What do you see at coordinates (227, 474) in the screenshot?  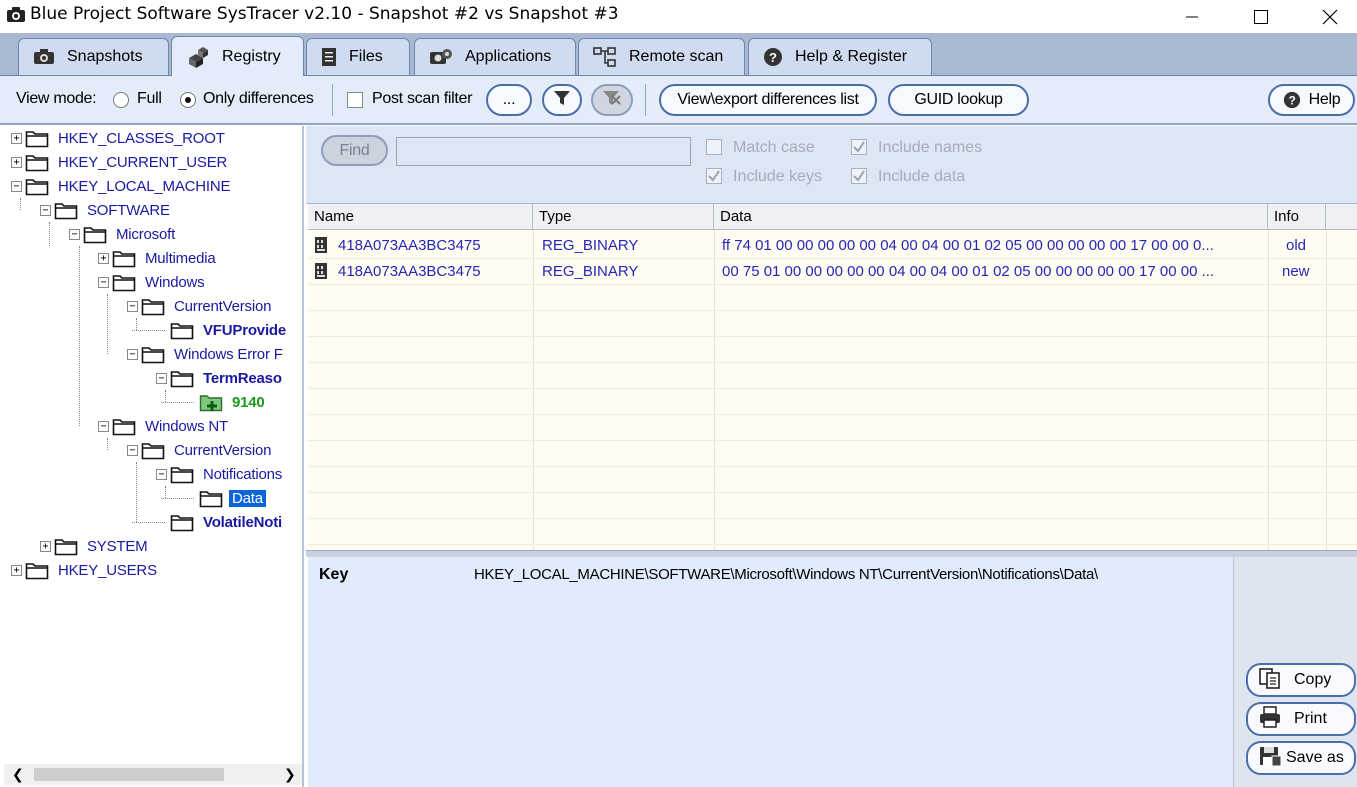 I see `tree-item: Notifications` at bounding box center [227, 474].